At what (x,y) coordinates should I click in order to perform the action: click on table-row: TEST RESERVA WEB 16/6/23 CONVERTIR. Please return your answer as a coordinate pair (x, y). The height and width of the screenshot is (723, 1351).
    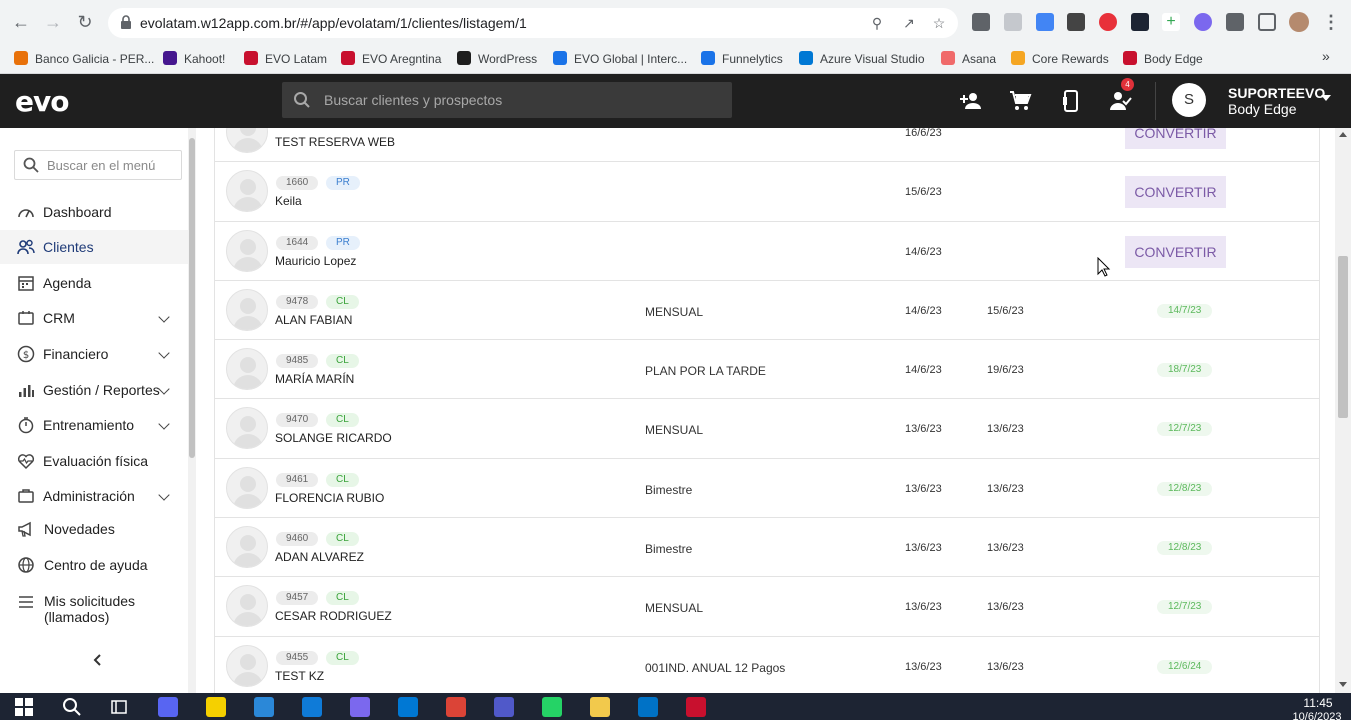
    Looking at the image, I should click on (767, 145).